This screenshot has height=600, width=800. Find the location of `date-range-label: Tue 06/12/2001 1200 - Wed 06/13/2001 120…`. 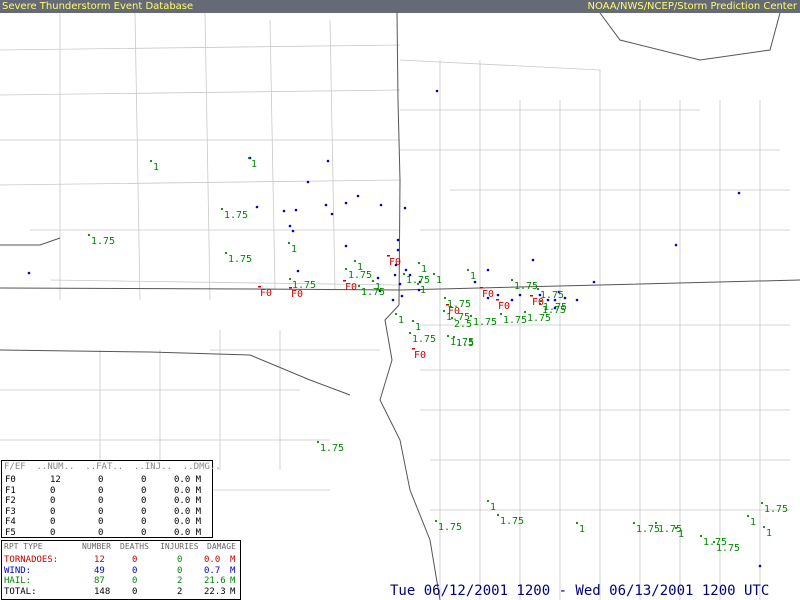

date-range-label: Tue 06/12/2001 1200 - Wed 06/13/2001 120… is located at coordinates (580, 591).